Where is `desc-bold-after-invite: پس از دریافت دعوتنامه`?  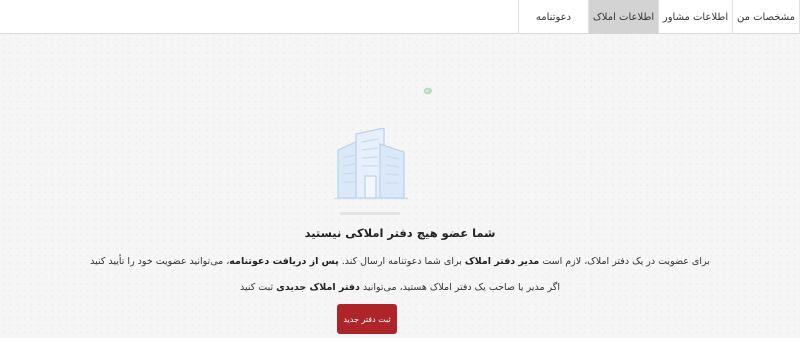 desc-bold-after-invite: پس از دریافت دعوتنامه is located at coordinates (284, 261).